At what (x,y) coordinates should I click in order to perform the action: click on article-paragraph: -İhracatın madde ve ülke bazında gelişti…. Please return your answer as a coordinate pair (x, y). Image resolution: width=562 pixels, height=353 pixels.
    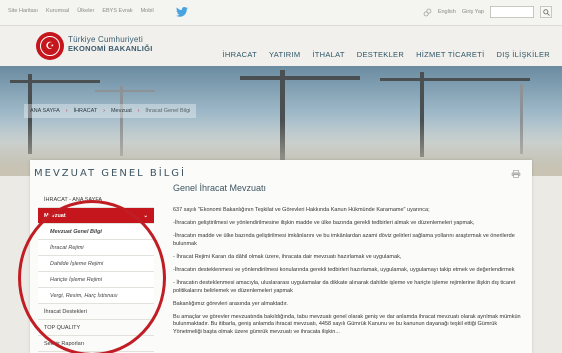
    Looking at the image, I should click on (344, 240).